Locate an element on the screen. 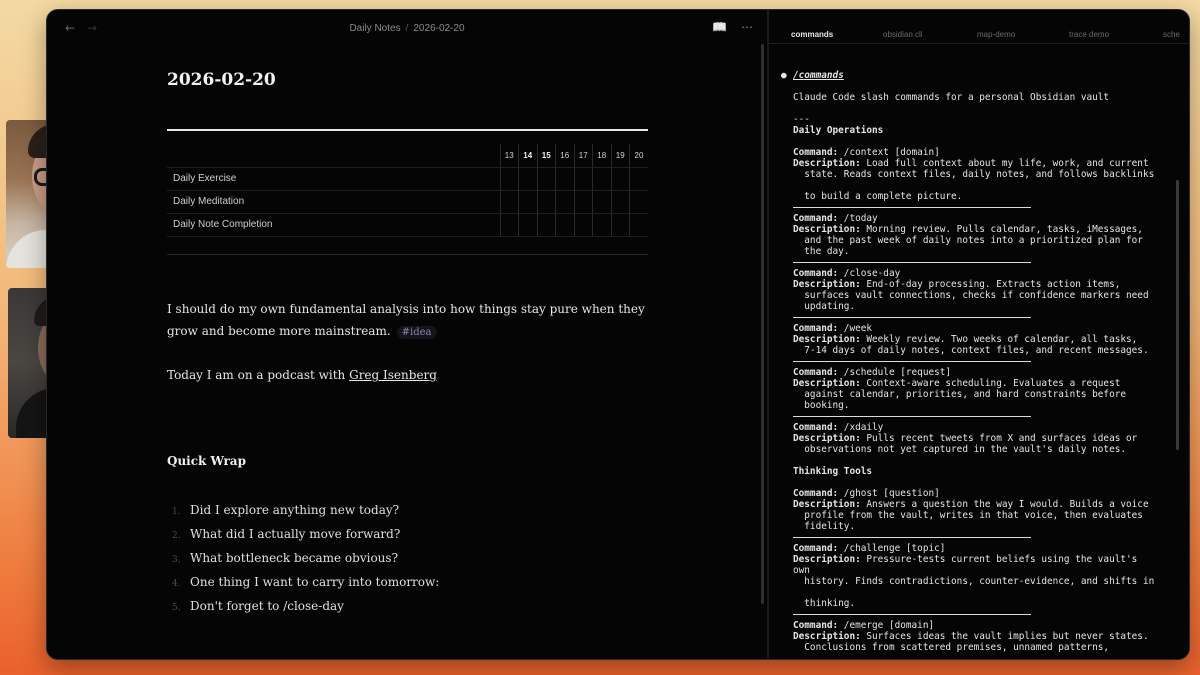 This screenshot has width=1200, height=675. title-divider is located at coordinates (407, 130).